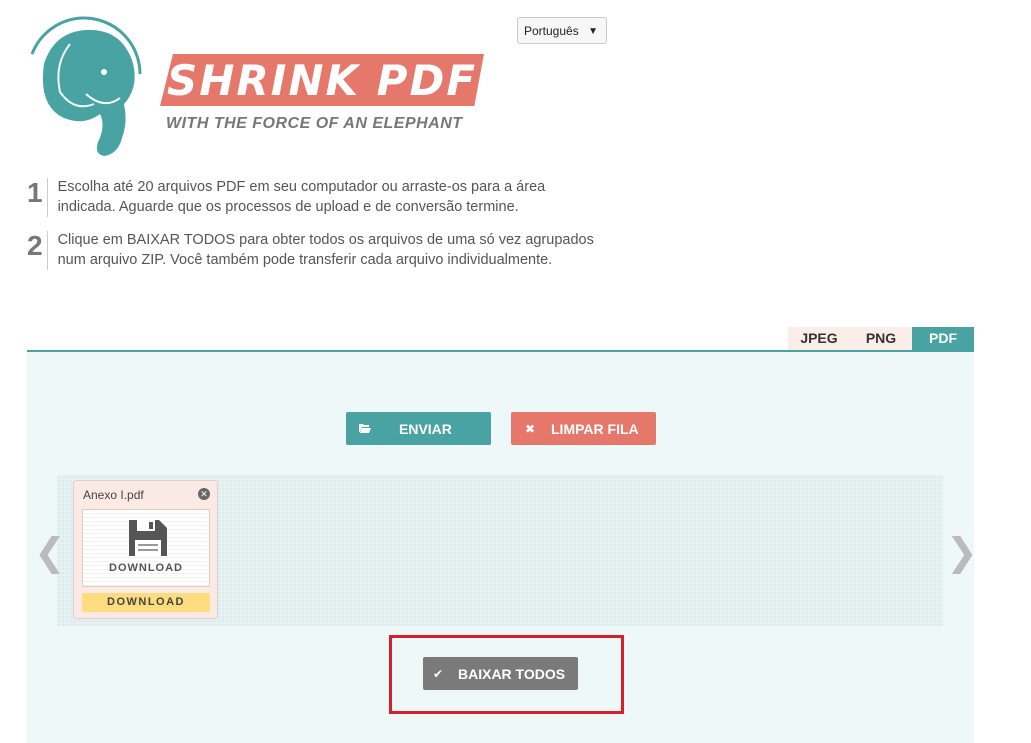 This screenshot has width=1031, height=743. I want to click on upload-button: ENVIAR, so click(418, 428).